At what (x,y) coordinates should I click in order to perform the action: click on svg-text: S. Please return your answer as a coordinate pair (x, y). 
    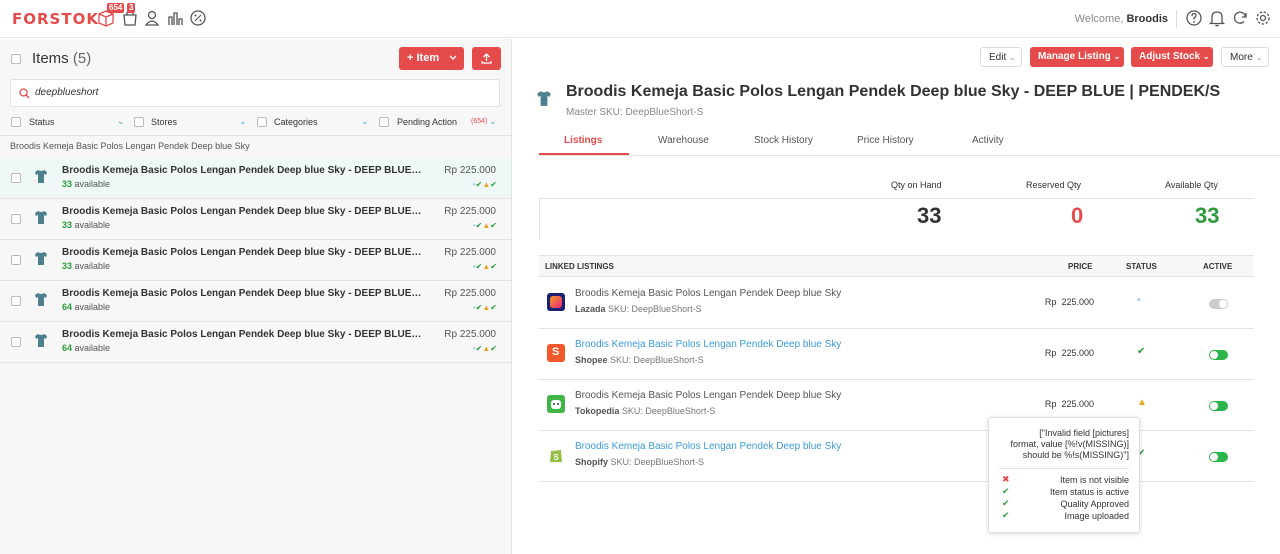
    Looking at the image, I should click on (557, 457).